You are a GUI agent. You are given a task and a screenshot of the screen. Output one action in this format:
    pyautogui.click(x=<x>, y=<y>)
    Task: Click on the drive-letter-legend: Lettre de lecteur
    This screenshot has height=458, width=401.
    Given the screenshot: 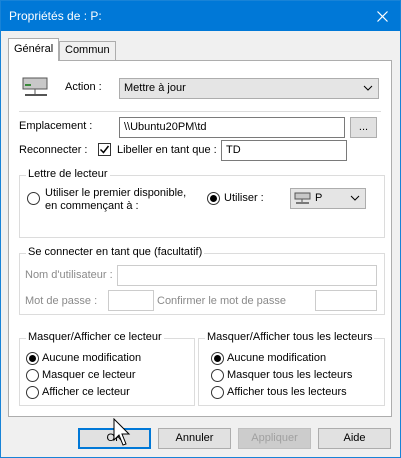 What is the action you would take?
    pyautogui.click(x=68, y=174)
    